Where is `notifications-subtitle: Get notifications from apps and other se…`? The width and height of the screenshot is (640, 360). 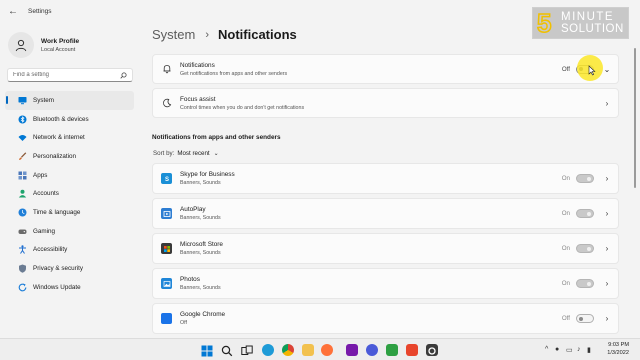 notifications-subtitle: Get notifications from apps and other se… is located at coordinates (234, 73).